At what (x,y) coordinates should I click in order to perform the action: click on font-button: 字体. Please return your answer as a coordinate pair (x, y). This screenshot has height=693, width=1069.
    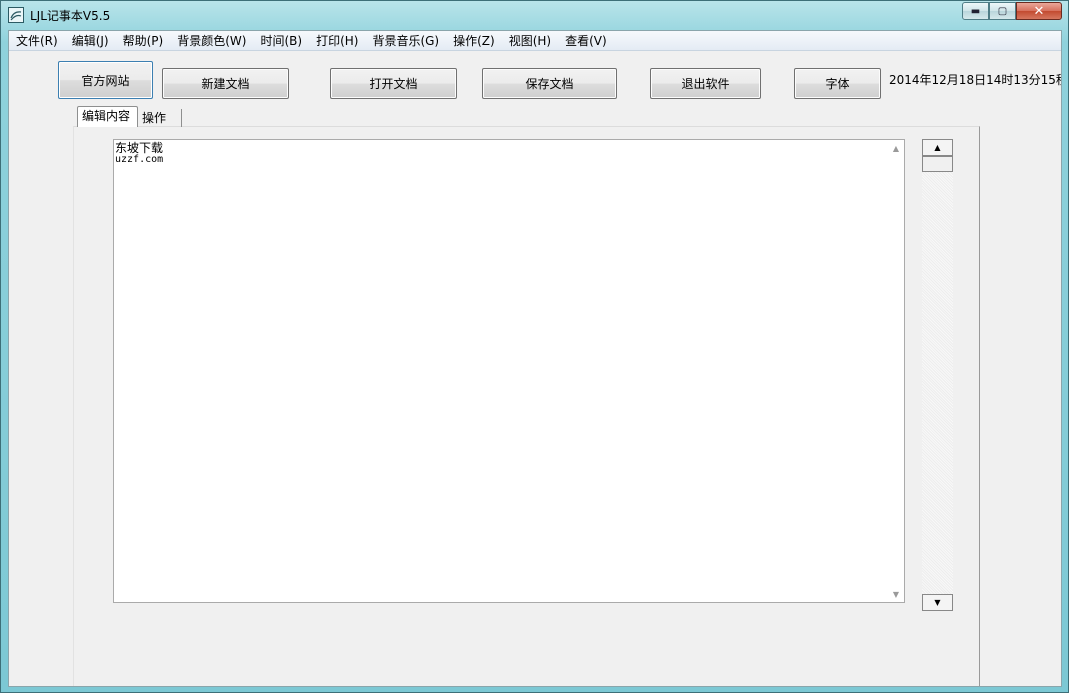
    Looking at the image, I should click on (837, 83).